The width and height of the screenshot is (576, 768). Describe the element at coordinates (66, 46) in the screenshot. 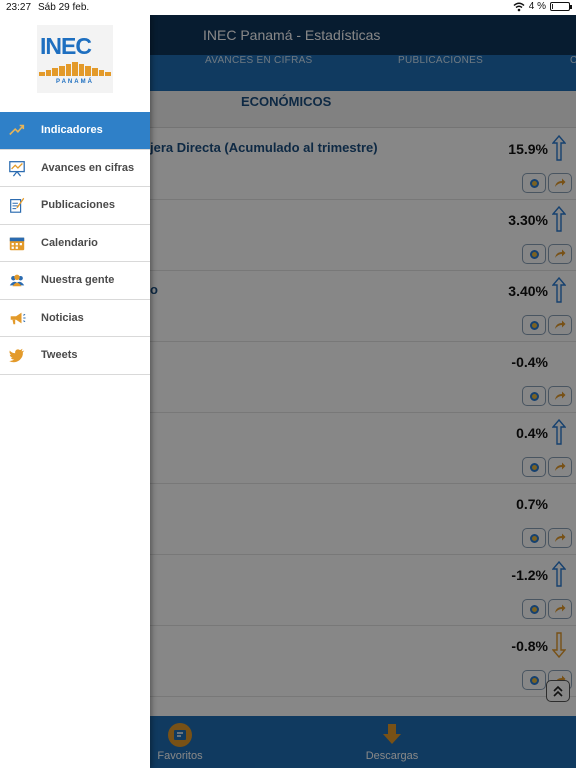

I see `logo-text: INEC` at that location.